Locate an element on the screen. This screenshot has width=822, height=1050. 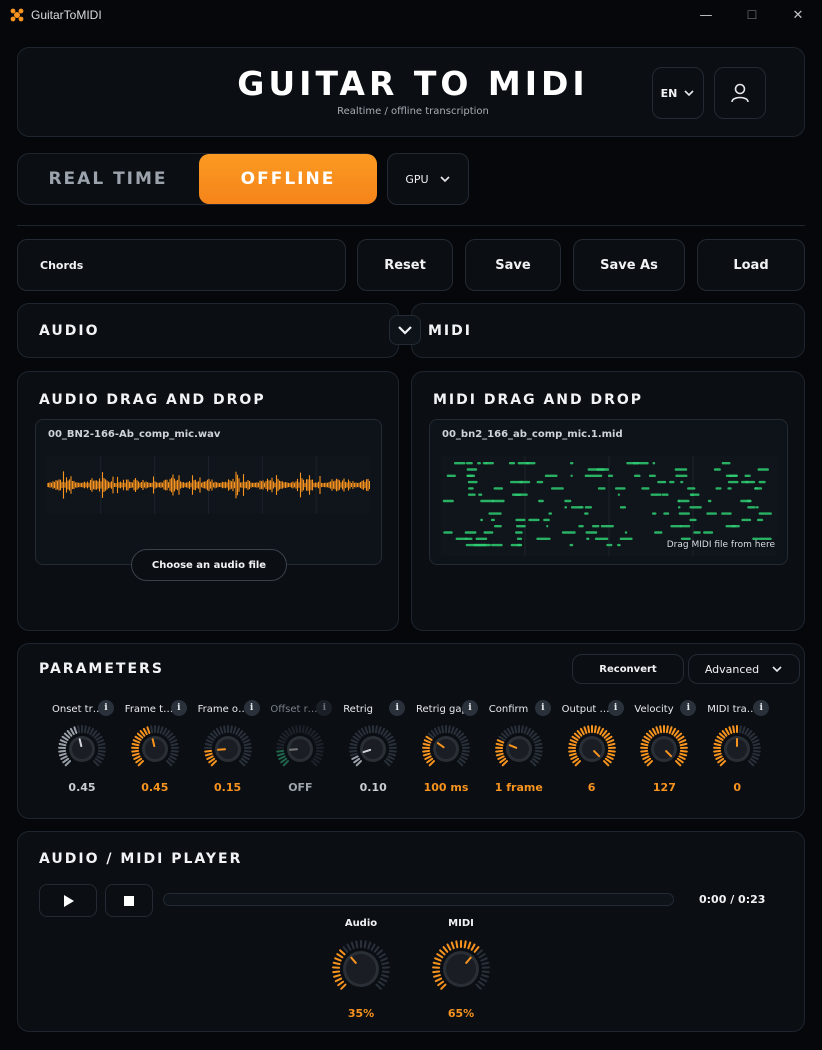
tab-realtime: REAL TIME is located at coordinates (108, 179).